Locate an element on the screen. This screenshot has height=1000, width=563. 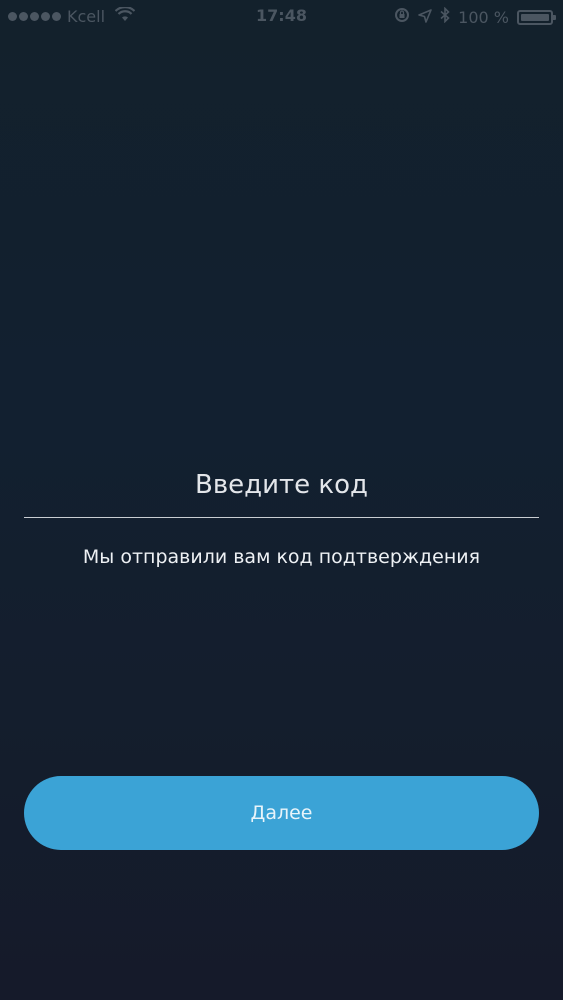
lock-rotation-icon is located at coordinates (402, 17).